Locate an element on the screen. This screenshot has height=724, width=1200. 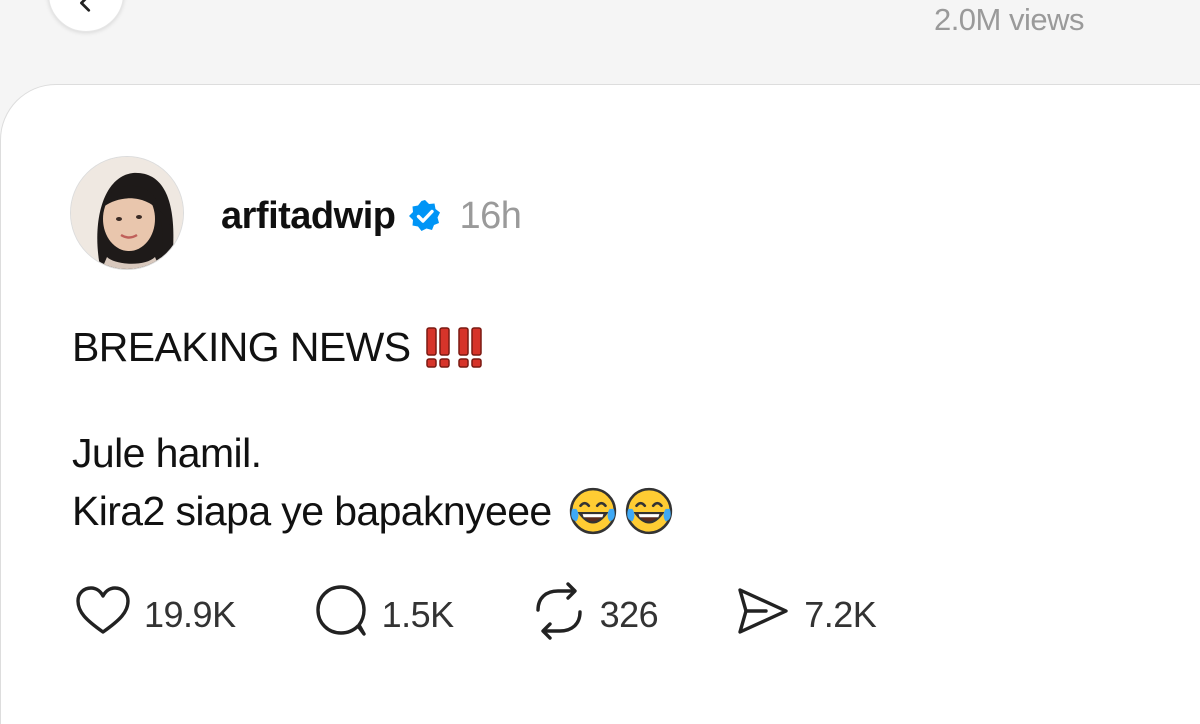
like-count: 19.9K is located at coordinates (190, 614).